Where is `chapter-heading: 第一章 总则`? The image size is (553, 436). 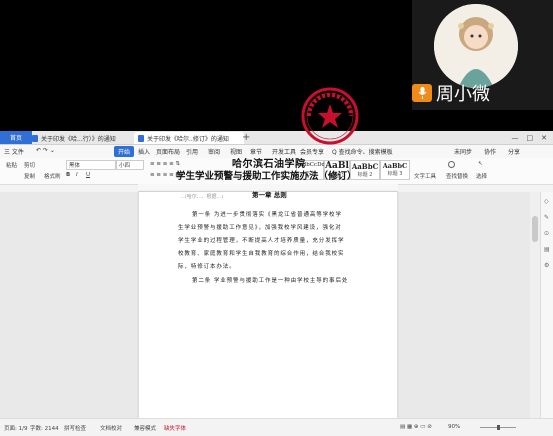
chapter-heading: 第一章 总则 is located at coordinates (269, 195).